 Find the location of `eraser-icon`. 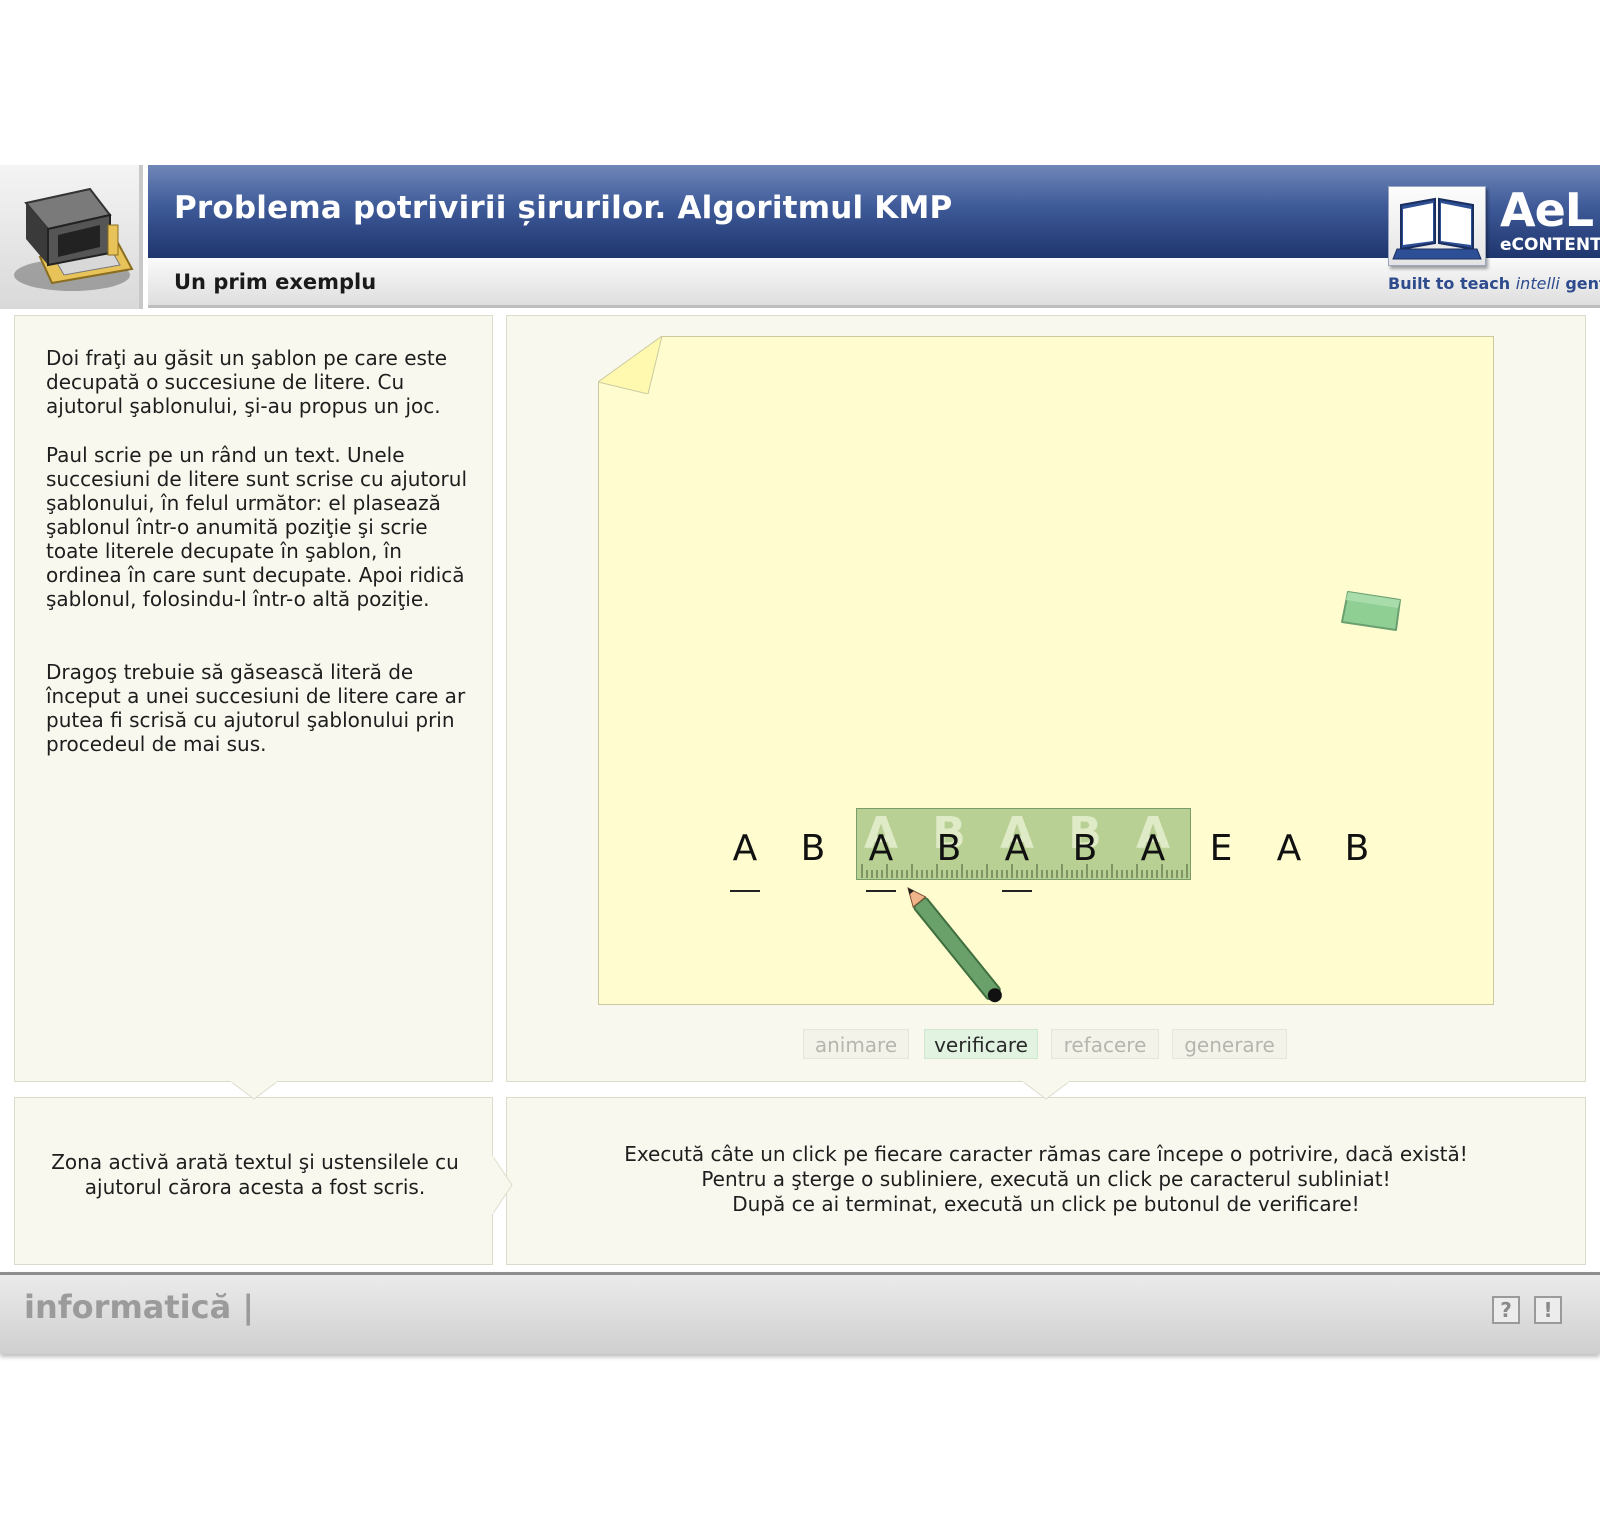

eraser-icon is located at coordinates (1373, 611).